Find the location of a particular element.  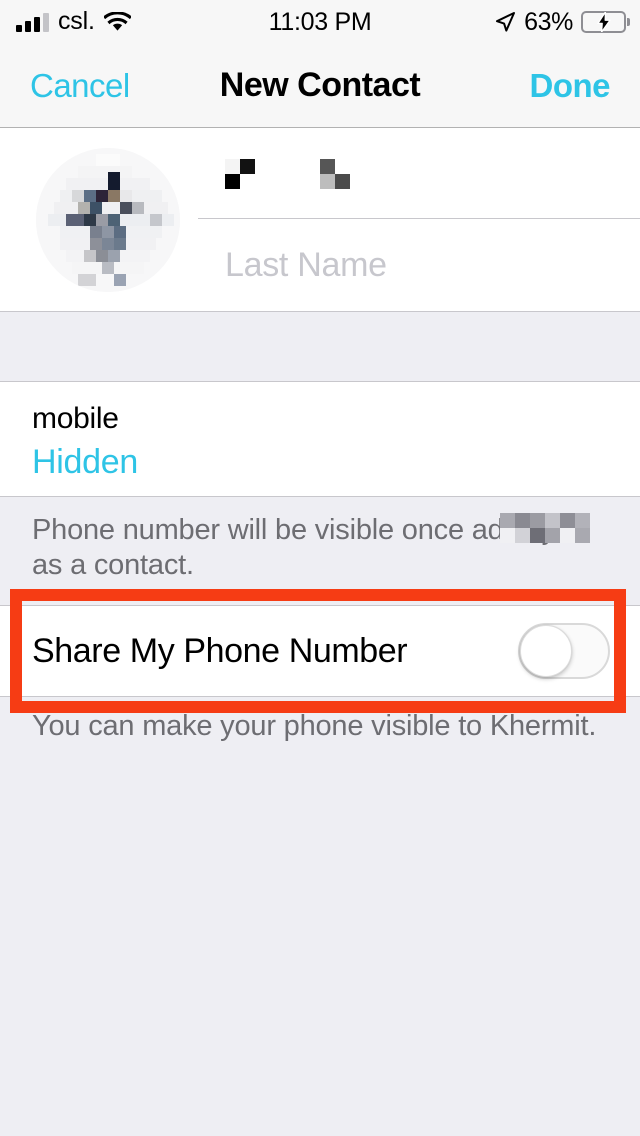

avatar is located at coordinates (108, 220).